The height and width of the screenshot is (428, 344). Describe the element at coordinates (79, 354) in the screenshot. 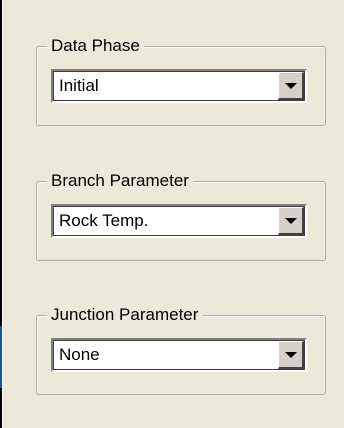

I see `junction-parameter-value: None` at that location.